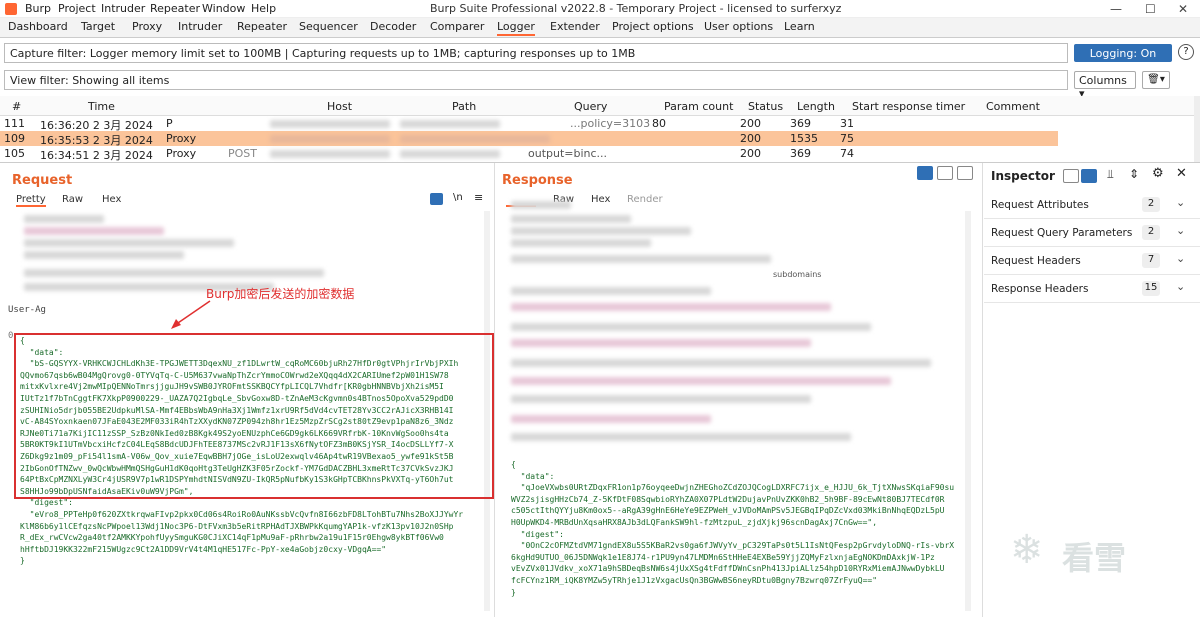 Image resolution: width=1200 pixels, height=617 pixels. I want to click on view-filter-bar: View filter: Showing all items, so click(536, 80).